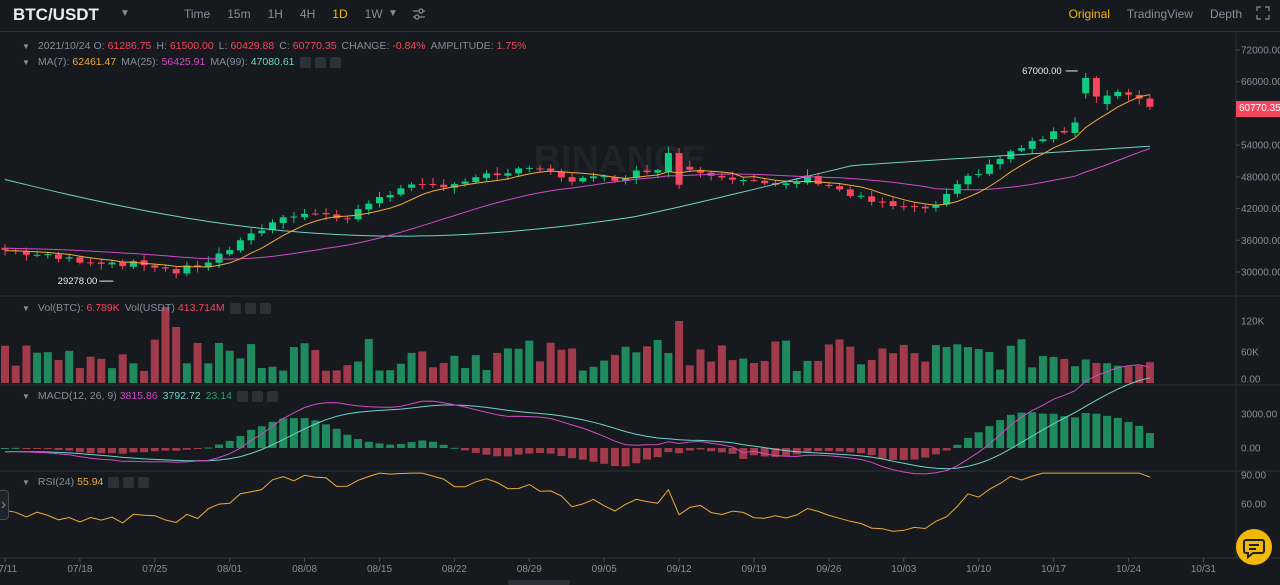  What do you see at coordinates (419, 14) in the screenshot?
I see `indicator-settings-icon` at bounding box center [419, 14].